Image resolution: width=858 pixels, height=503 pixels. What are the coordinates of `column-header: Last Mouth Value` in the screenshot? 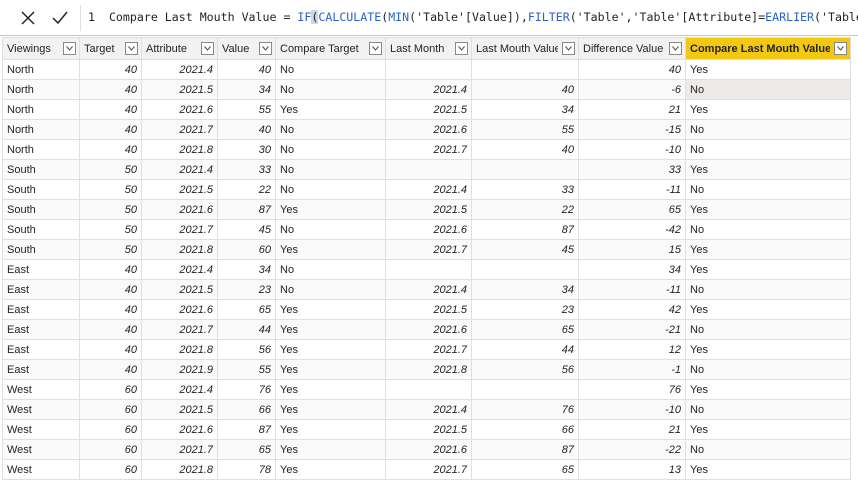 It's located at (525, 48).